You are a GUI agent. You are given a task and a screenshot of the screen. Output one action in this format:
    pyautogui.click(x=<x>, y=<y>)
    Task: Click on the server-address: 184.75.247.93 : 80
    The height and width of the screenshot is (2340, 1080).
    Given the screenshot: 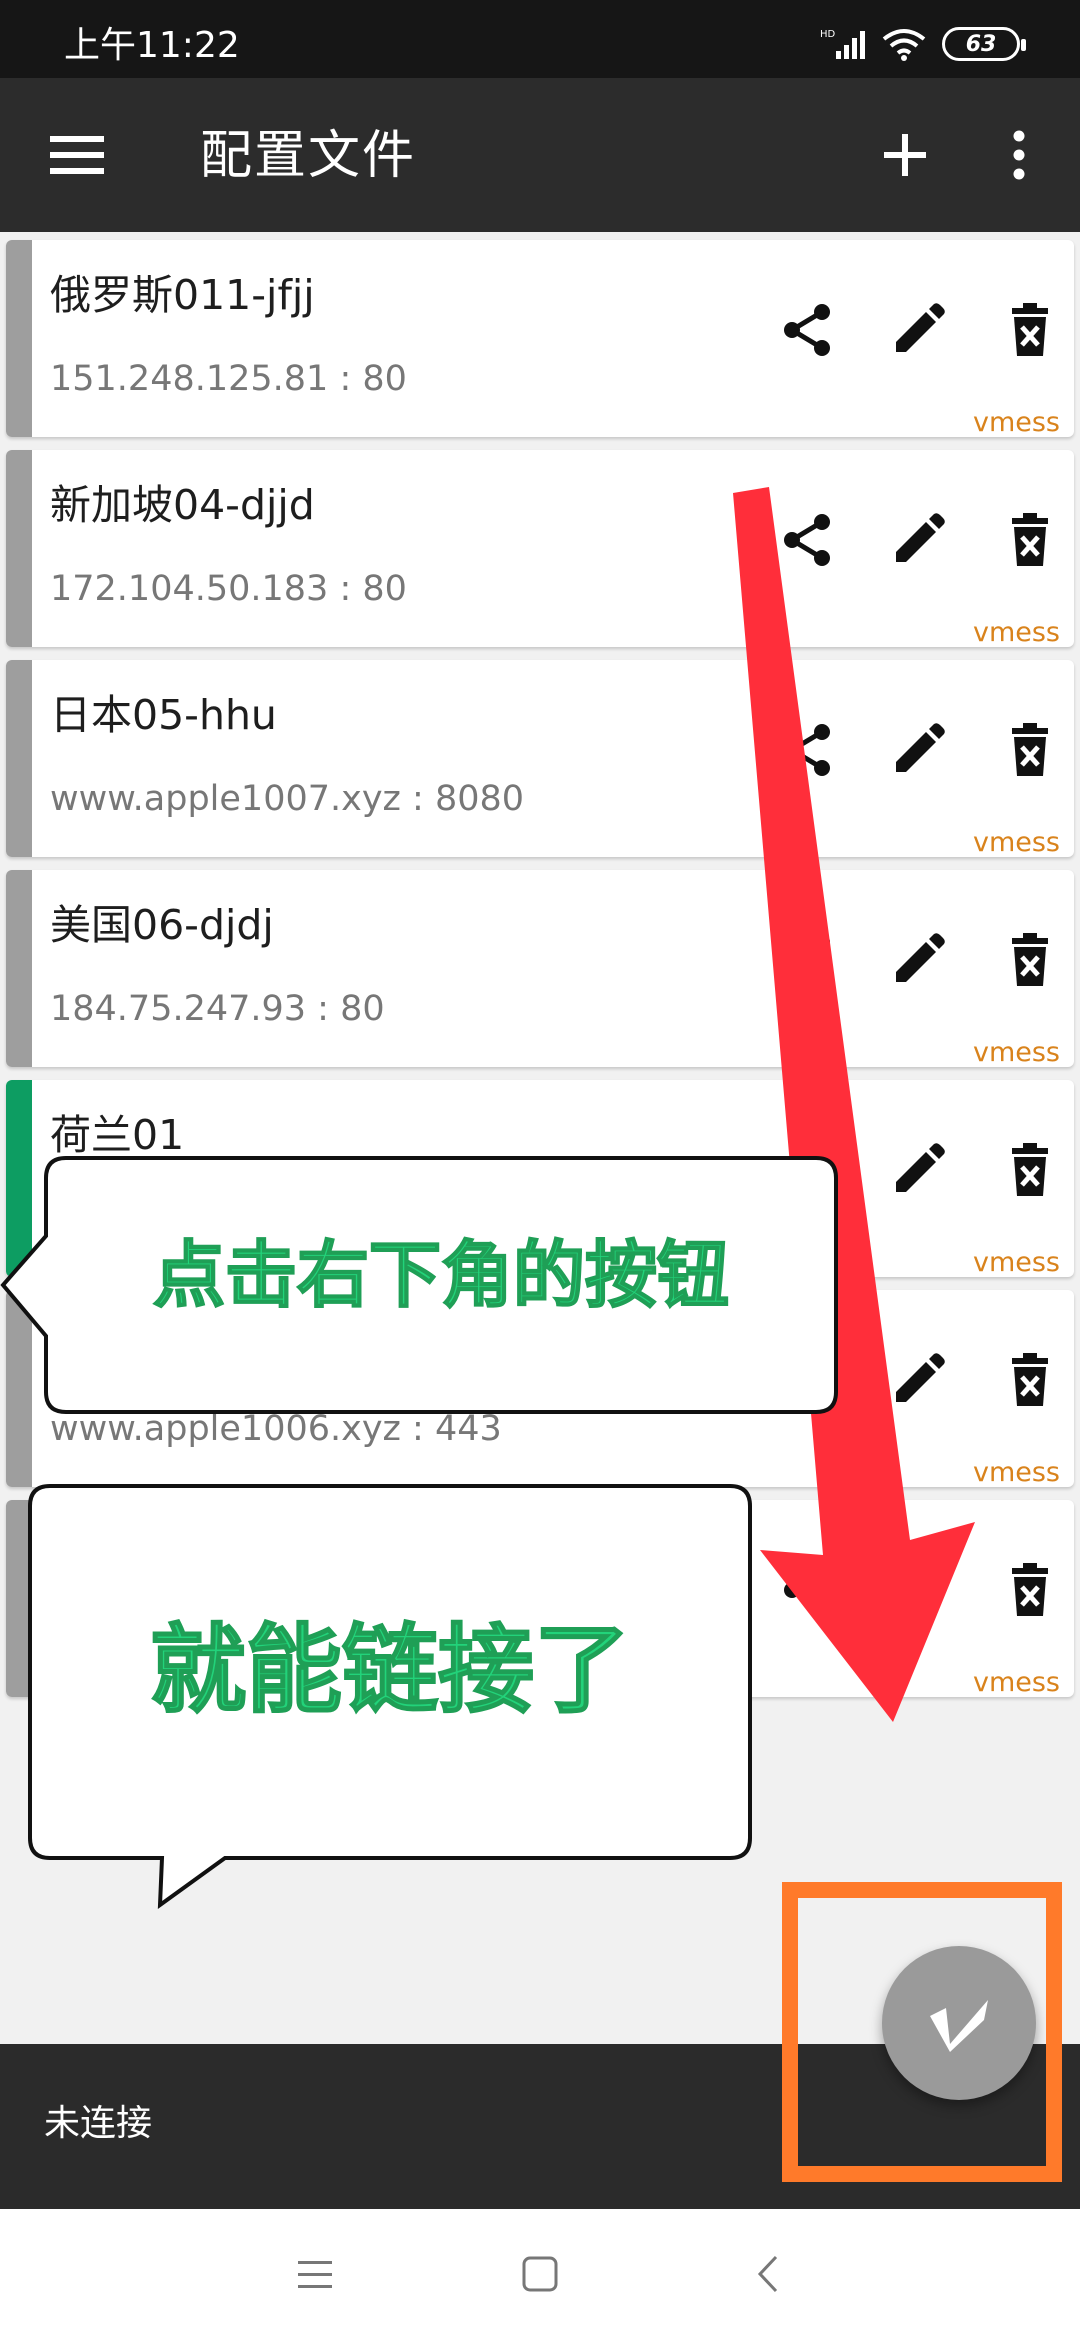 What is the action you would take?
    pyautogui.click(x=217, y=1009)
    